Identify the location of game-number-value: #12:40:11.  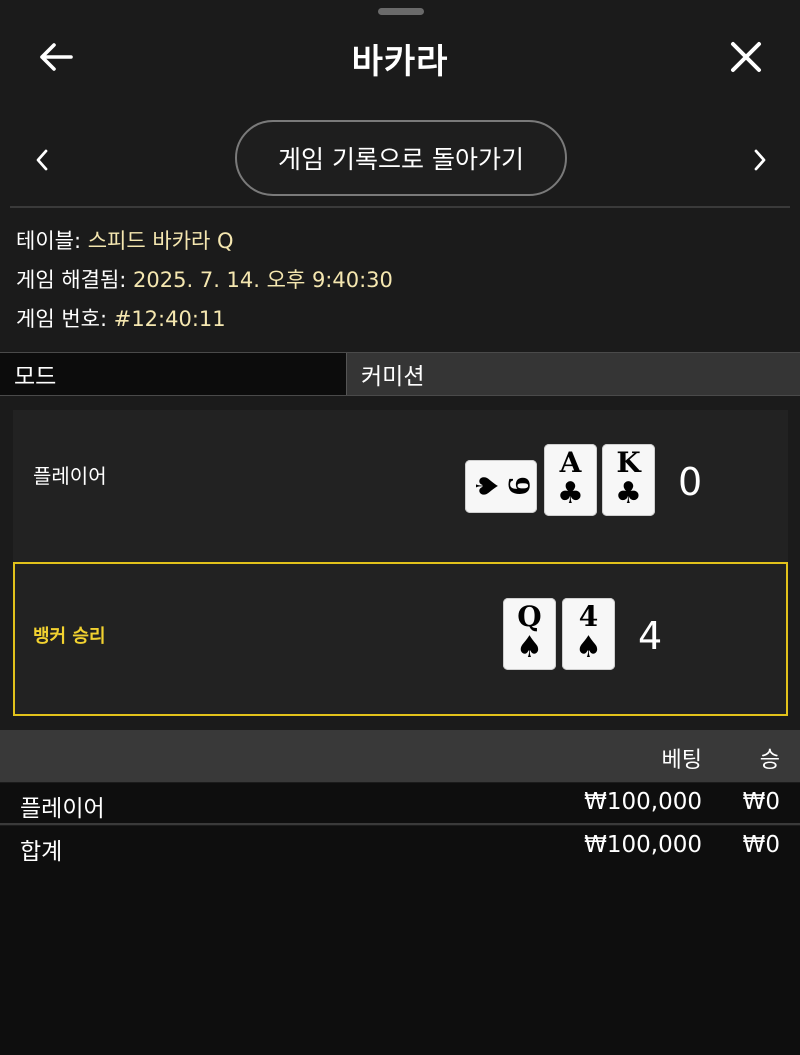
(169, 319).